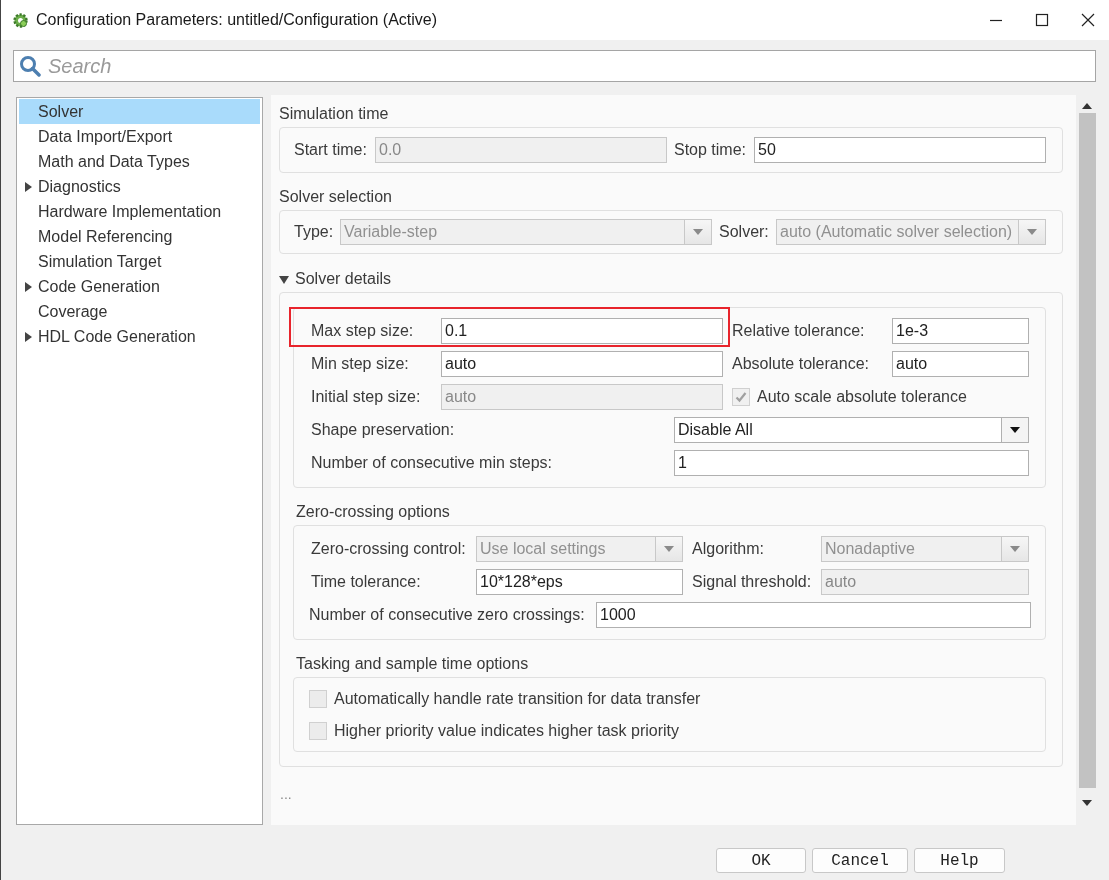 The width and height of the screenshot is (1109, 880). Describe the element at coordinates (139, 236) in the screenshot. I see `sidebar-item: Model Referencing` at that location.